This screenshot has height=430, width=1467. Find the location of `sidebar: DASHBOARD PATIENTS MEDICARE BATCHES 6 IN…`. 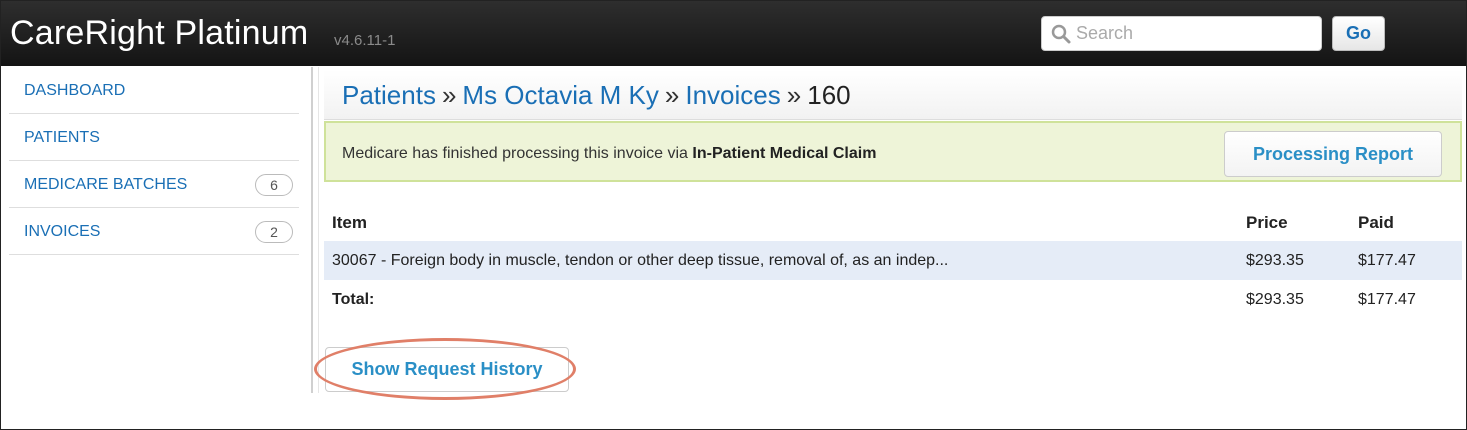

sidebar: DASHBOARD PATIENTS MEDICARE BATCHES 6 IN… is located at coordinates (154, 161).